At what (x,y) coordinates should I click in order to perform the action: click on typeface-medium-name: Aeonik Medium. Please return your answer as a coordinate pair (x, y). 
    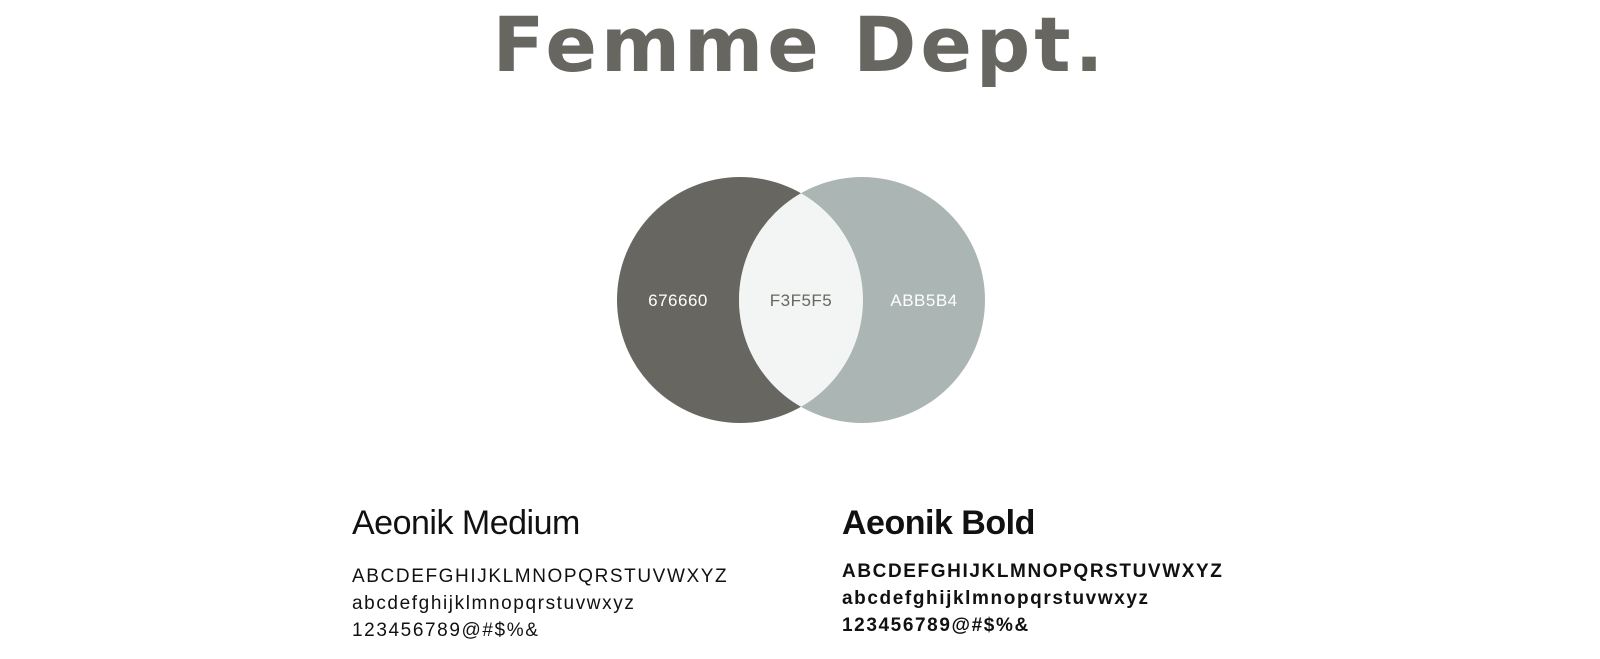
    Looking at the image, I should click on (466, 523).